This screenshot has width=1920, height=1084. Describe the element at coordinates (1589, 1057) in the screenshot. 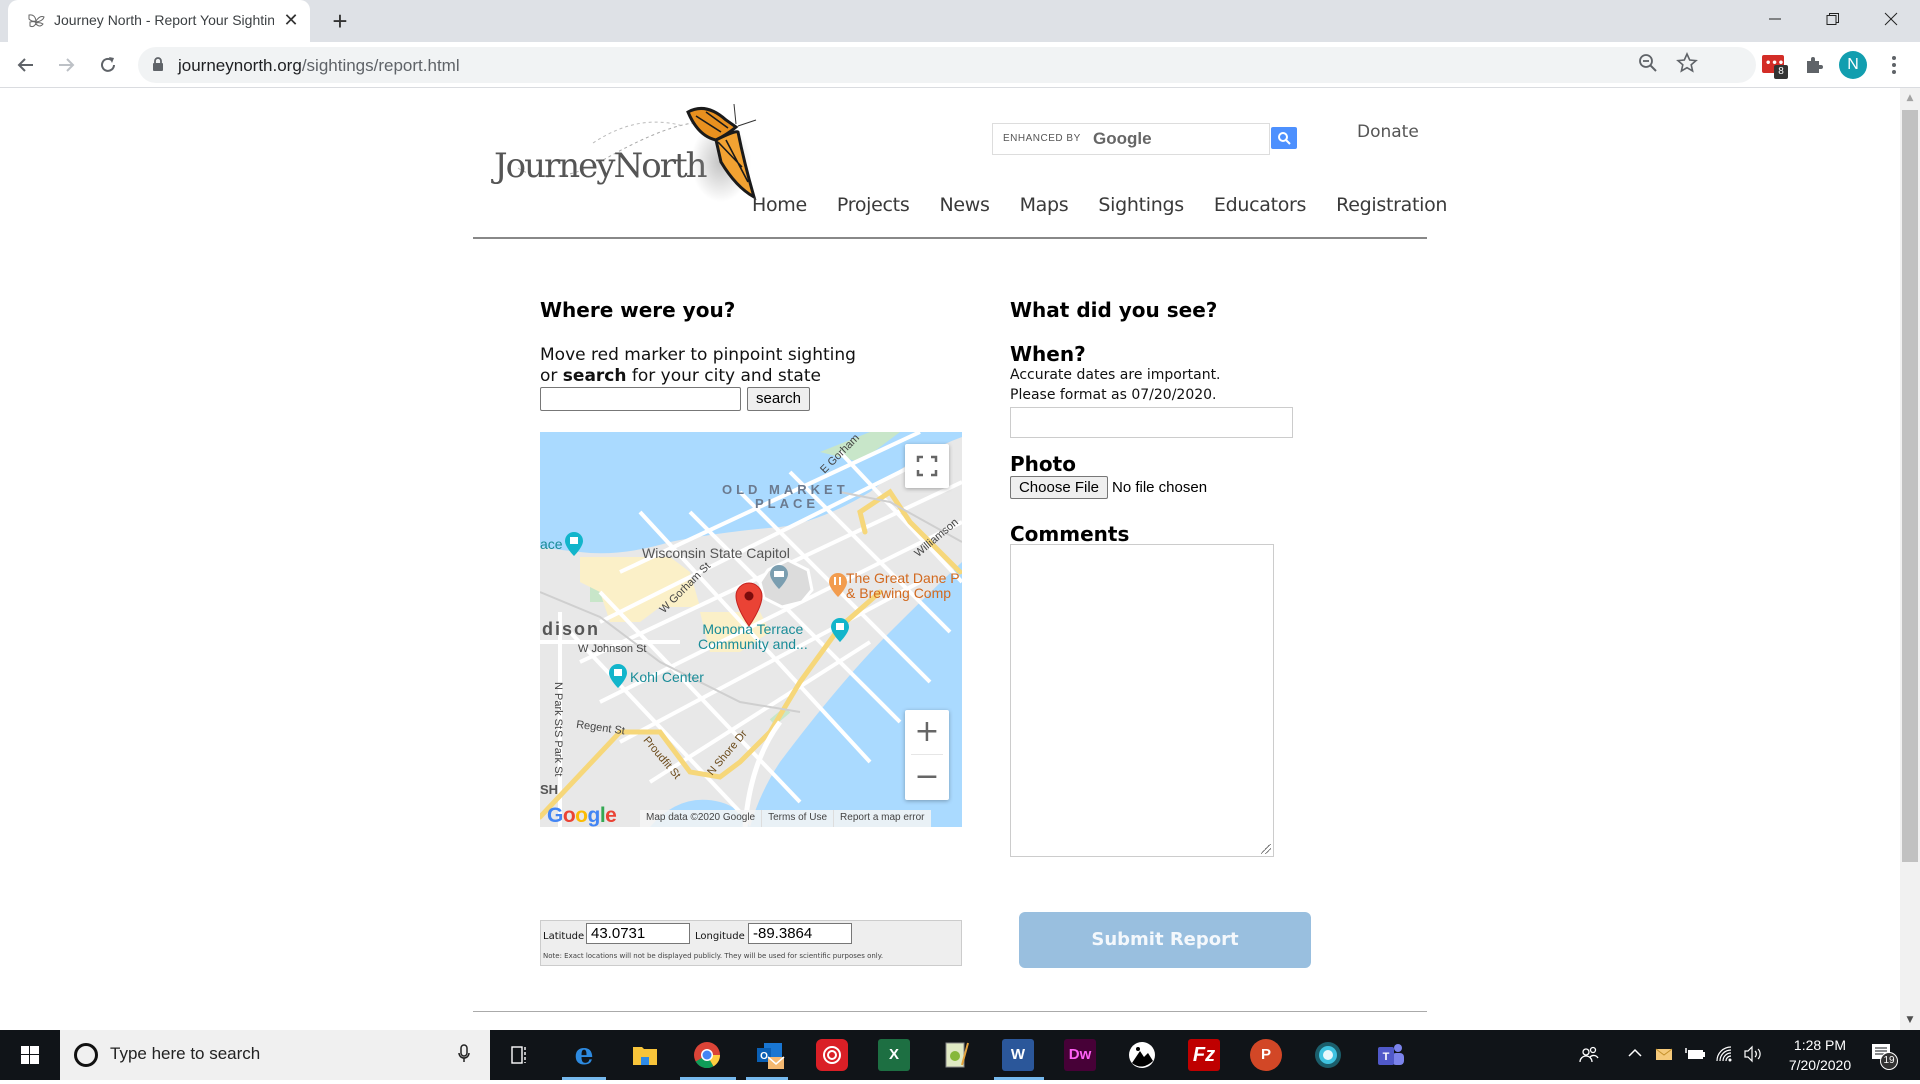

I see `people-icon` at that location.